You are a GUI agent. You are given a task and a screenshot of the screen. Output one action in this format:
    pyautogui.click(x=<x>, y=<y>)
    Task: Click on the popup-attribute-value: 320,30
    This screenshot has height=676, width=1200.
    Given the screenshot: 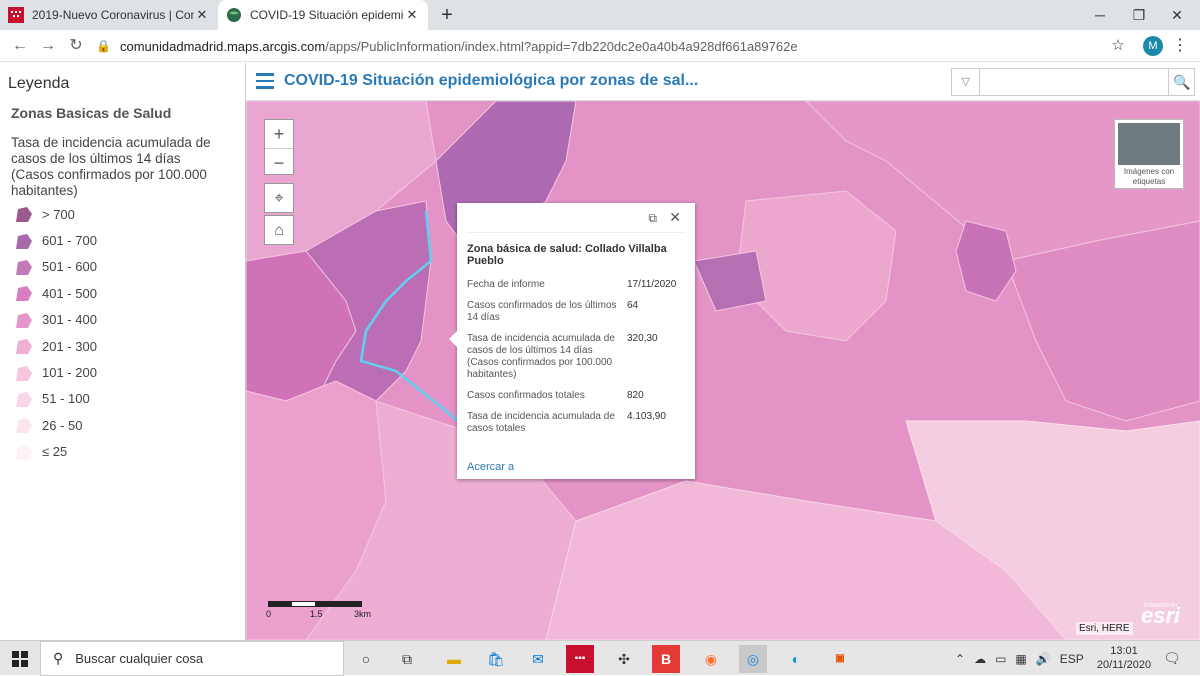 What is the action you would take?
    pyautogui.click(x=642, y=338)
    